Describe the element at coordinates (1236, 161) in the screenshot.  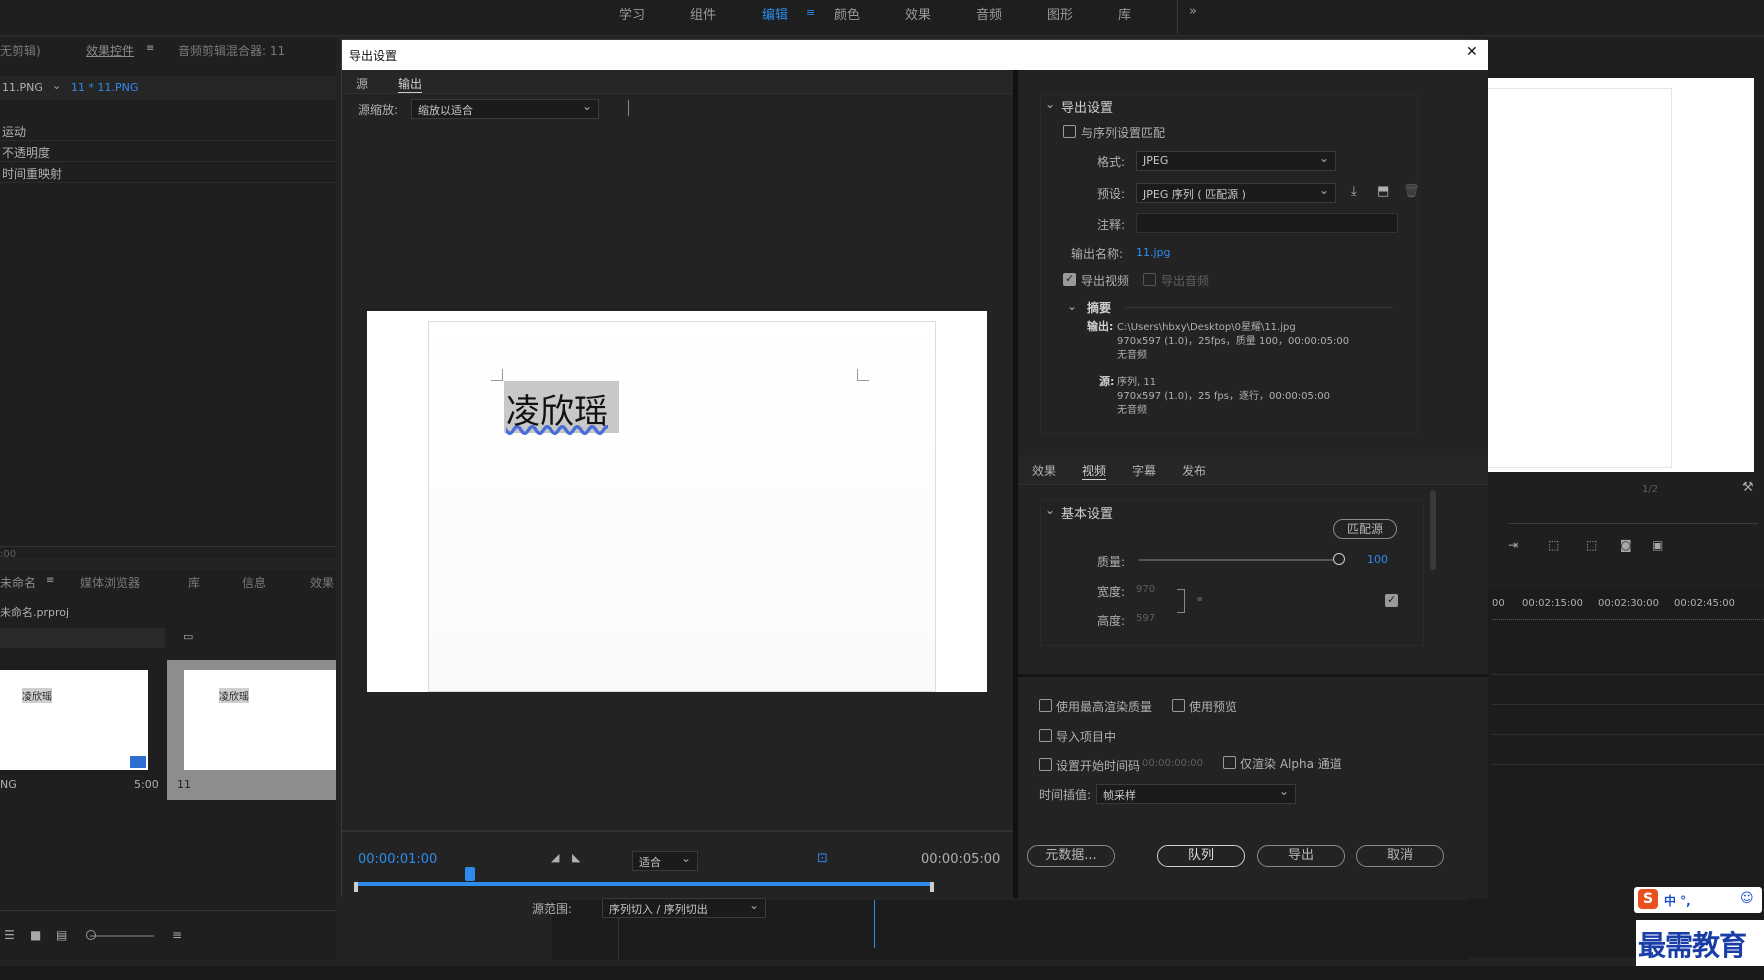
I see `format-dropdown: JPEG` at that location.